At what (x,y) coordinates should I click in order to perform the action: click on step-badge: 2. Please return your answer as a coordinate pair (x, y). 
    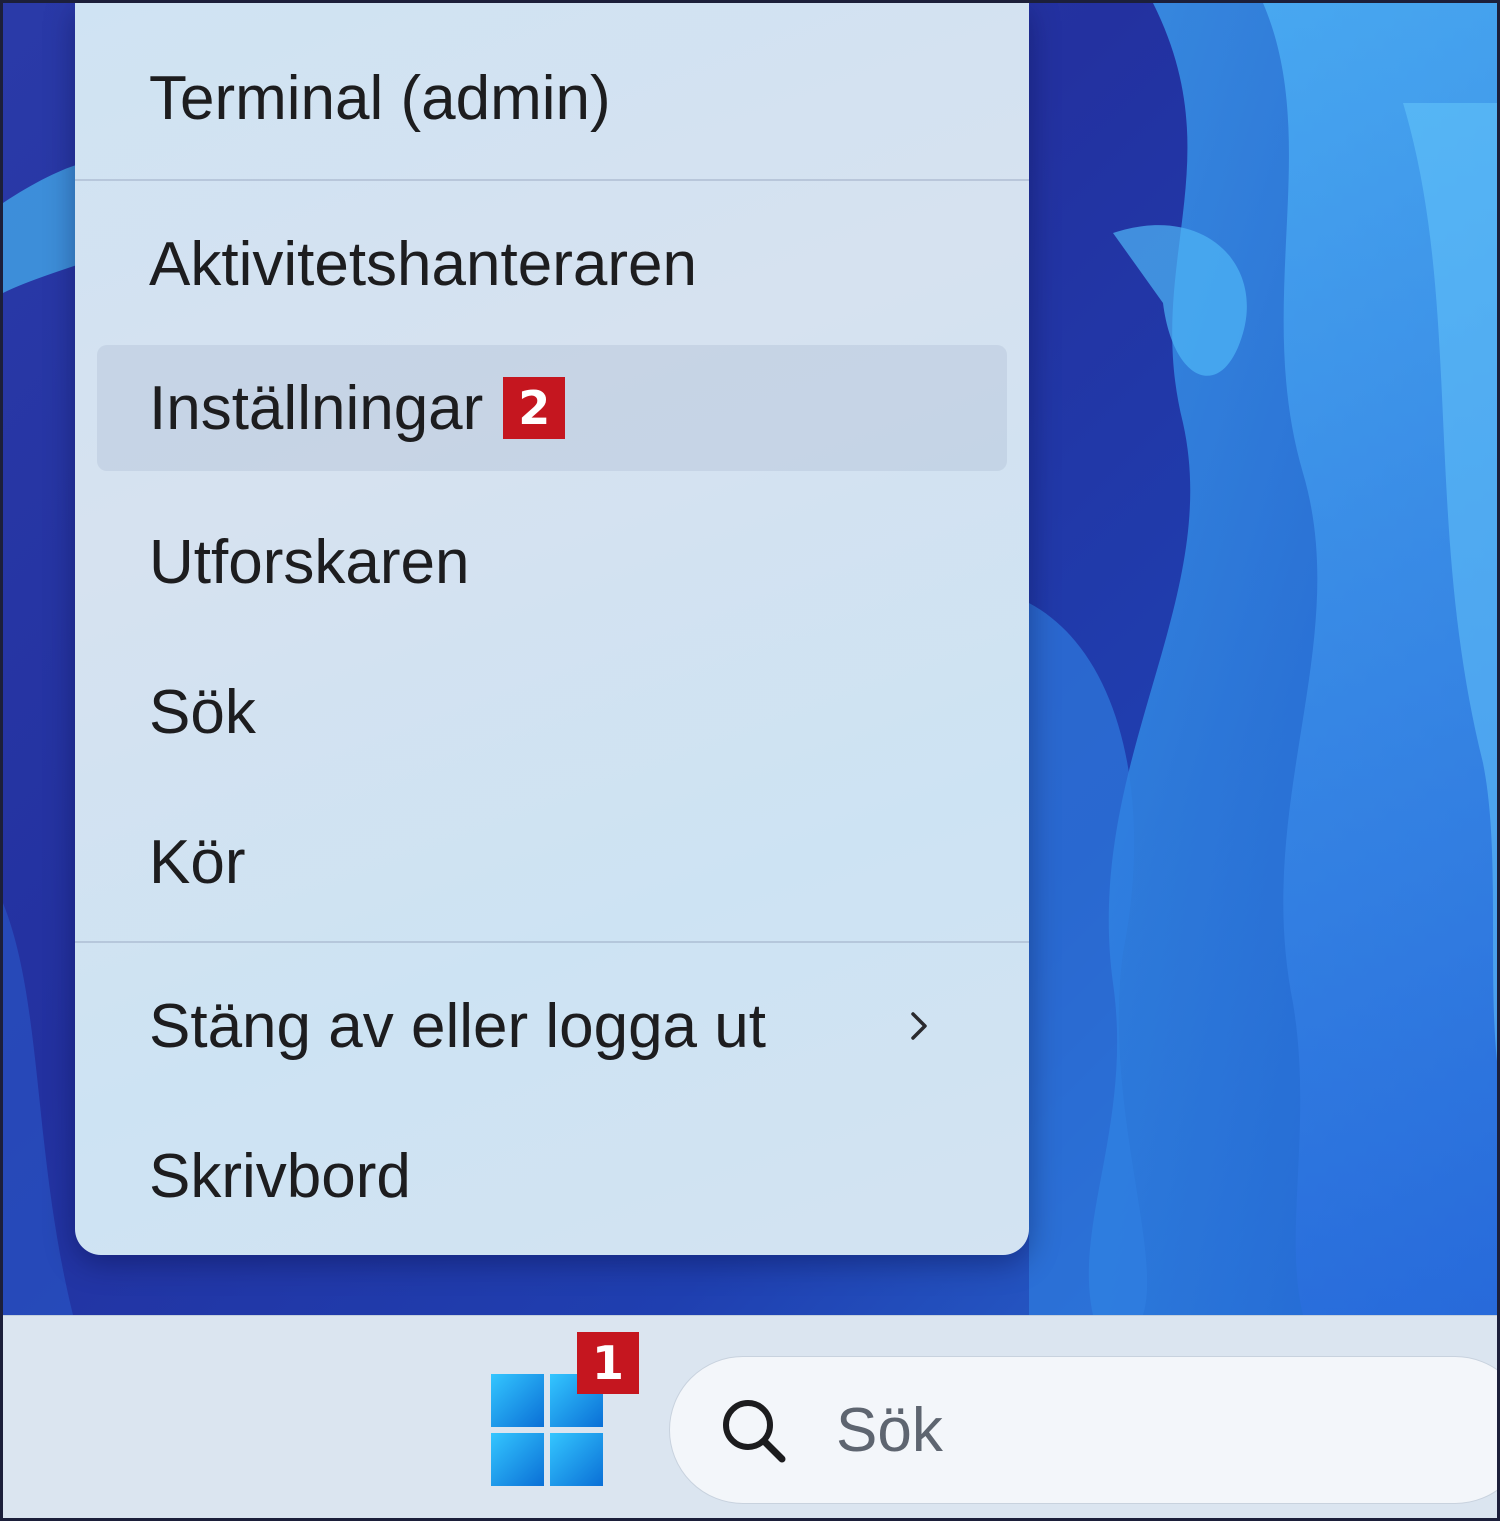
    Looking at the image, I should click on (534, 408).